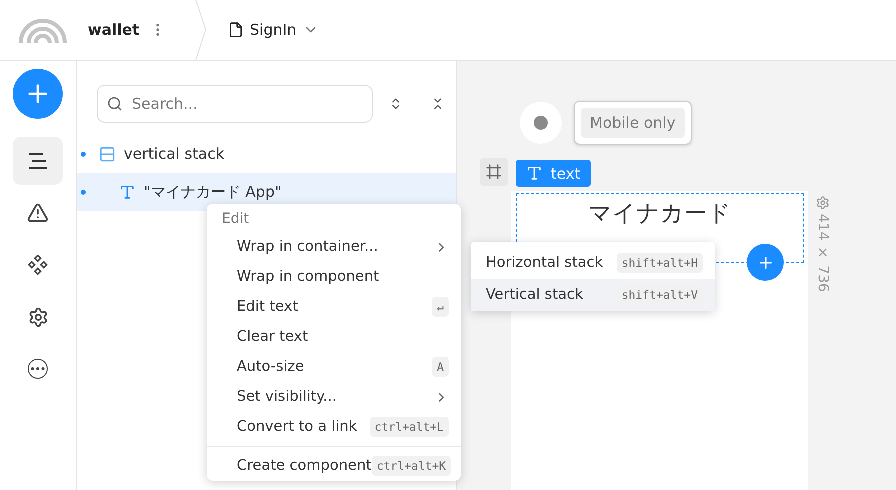  Describe the element at coordinates (107, 154) in the screenshot. I see `stack-icon` at that location.